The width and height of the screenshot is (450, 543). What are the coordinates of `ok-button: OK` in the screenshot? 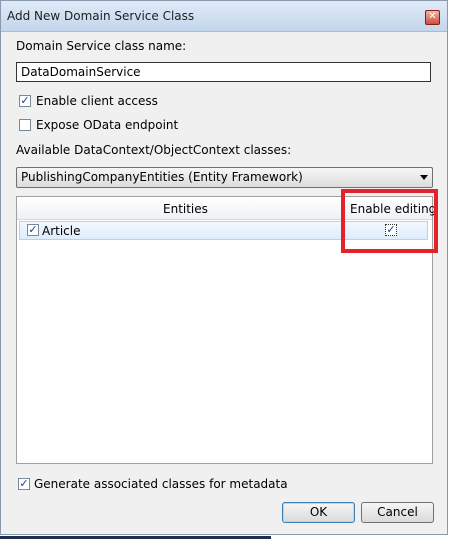 It's located at (318, 512).